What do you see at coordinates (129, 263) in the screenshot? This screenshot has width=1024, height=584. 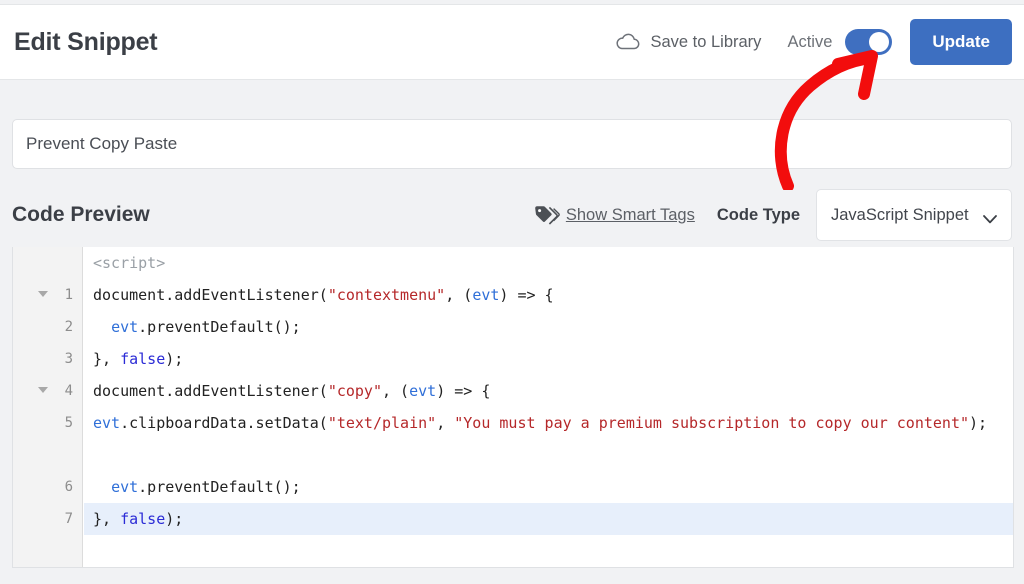 I see `code-token-tag: <script>` at bounding box center [129, 263].